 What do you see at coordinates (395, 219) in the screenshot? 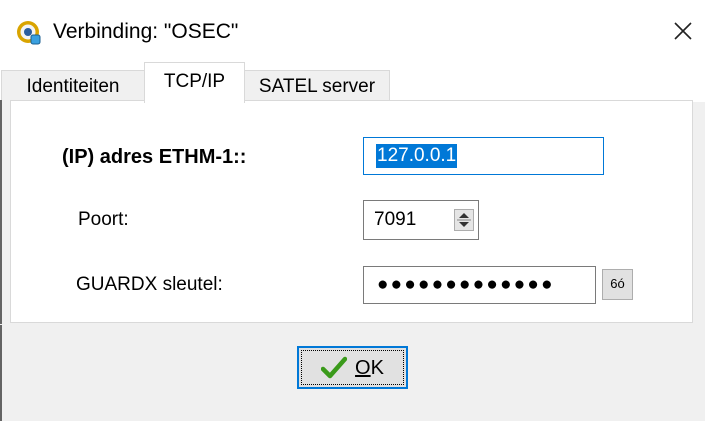
I see `port-value: 7091` at bounding box center [395, 219].